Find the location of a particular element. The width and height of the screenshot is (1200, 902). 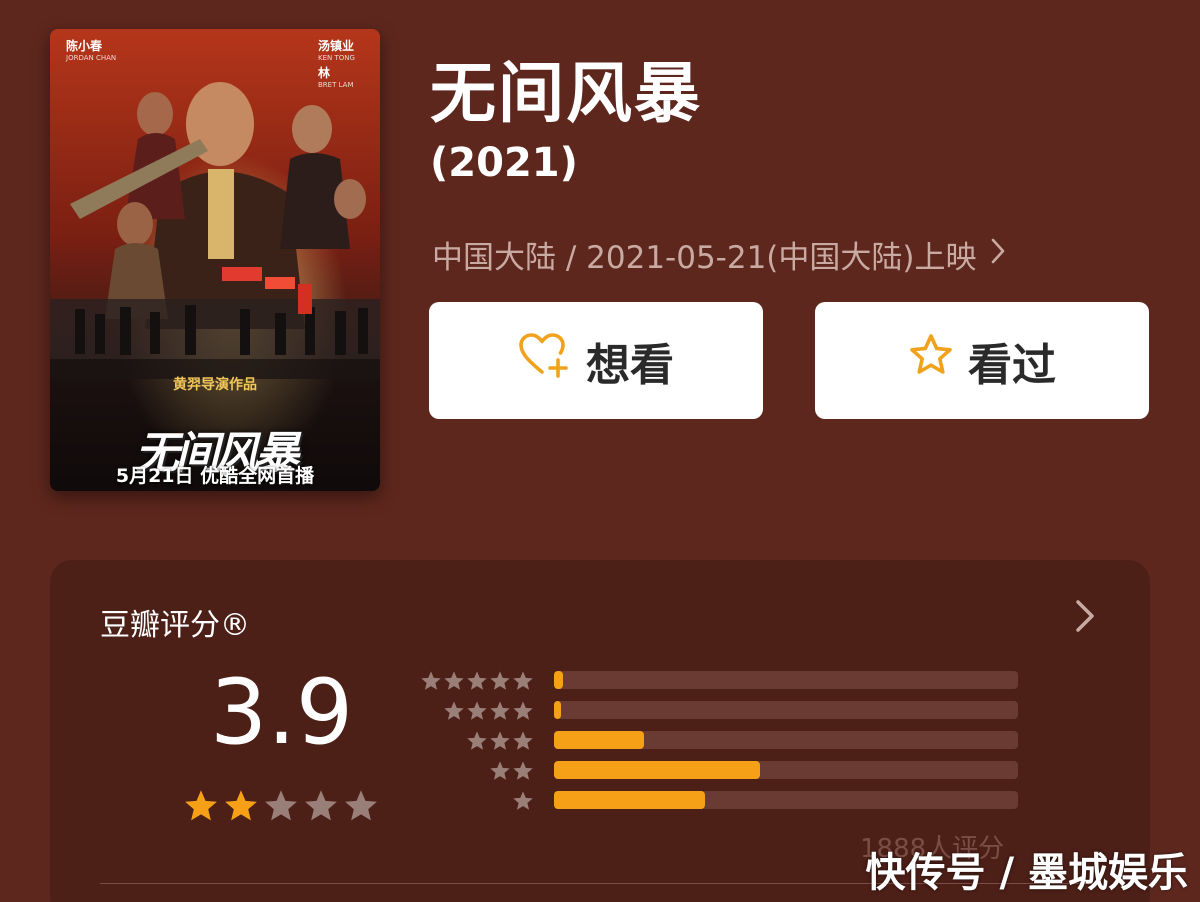

rating-row-2-star is located at coordinates (720, 770).